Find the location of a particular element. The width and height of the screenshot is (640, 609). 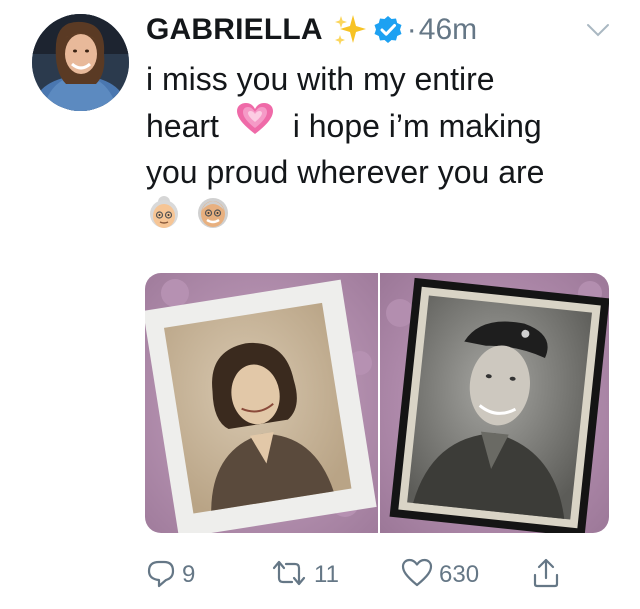

tweet-emoji-line is located at coordinates (381, 218).